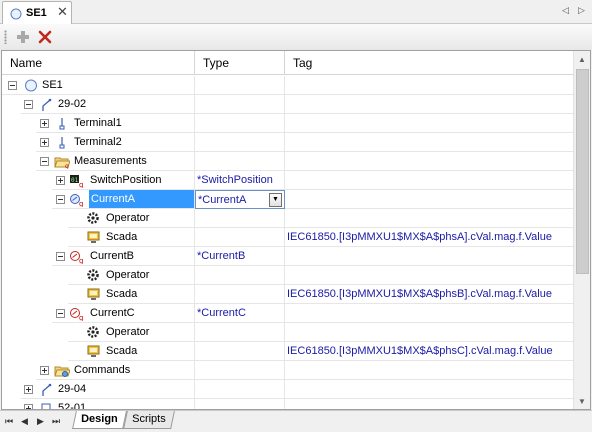 The height and width of the screenshot is (432, 592). Describe the element at coordinates (56, 421) in the screenshot. I see `last-page-icon: ⏭` at that location.